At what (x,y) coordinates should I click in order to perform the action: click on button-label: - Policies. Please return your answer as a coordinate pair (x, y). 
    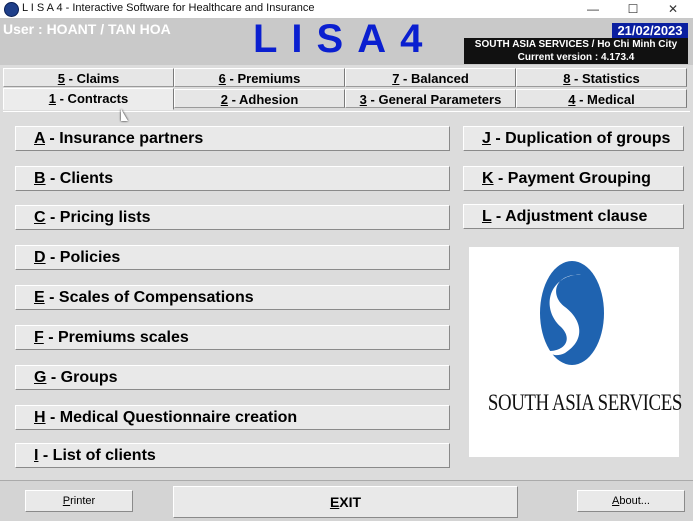
    Looking at the image, I should click on (83, 257).